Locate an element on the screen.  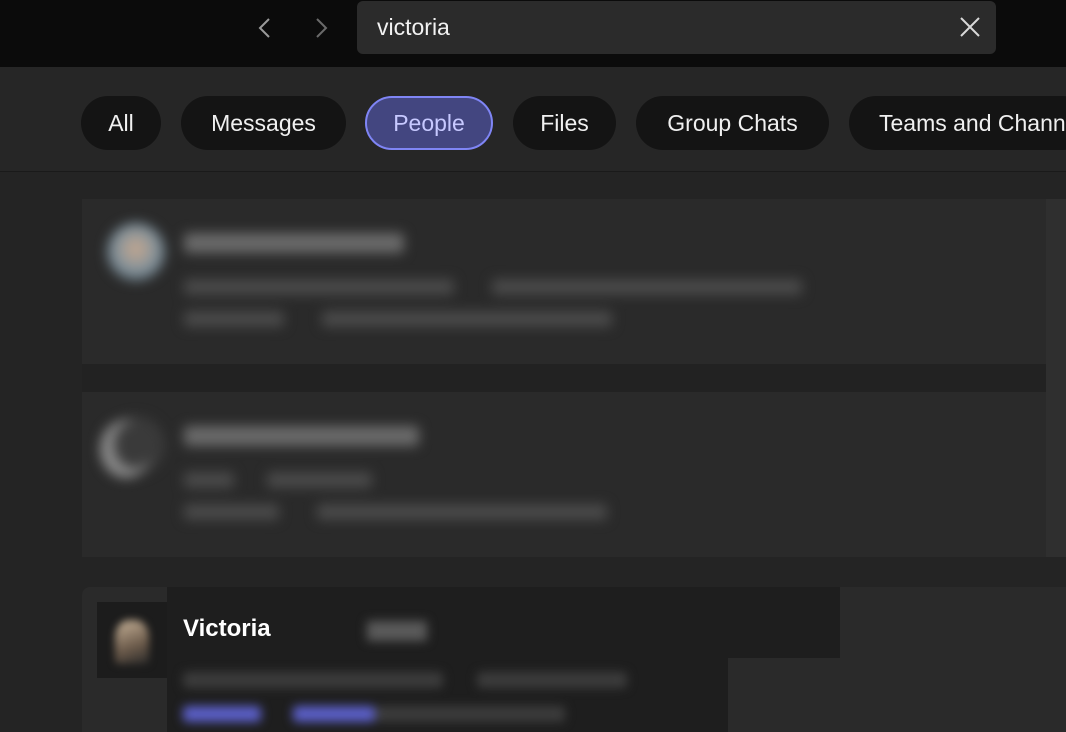
surname-placeholder is located at coordinates (397, 631).